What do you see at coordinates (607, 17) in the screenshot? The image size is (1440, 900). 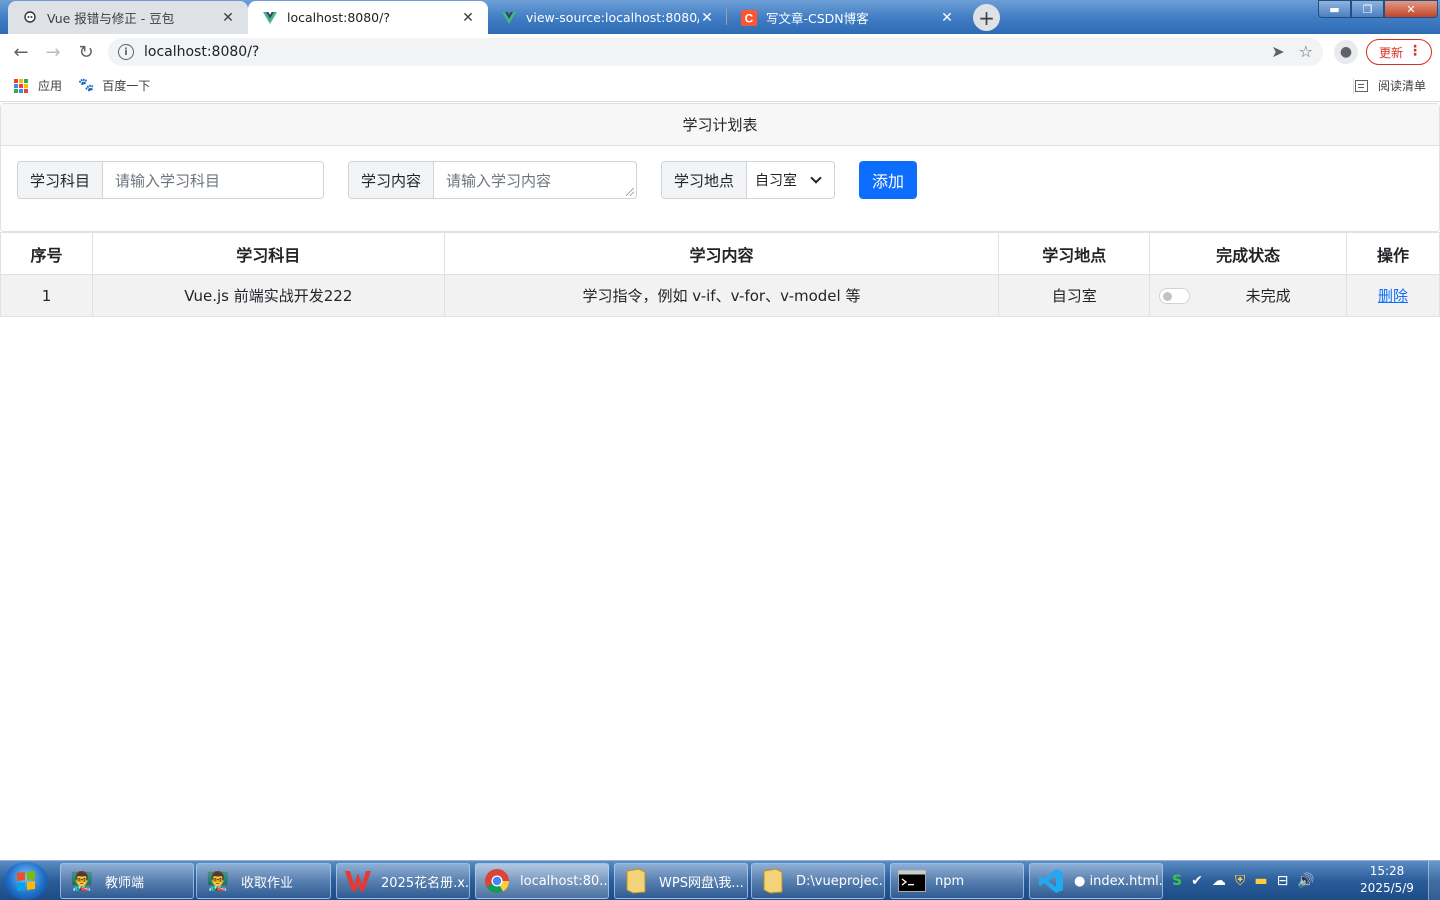 I see `tab-view-source: view-source:localhost:8080/? ✕` at bounding box center [607, 17].